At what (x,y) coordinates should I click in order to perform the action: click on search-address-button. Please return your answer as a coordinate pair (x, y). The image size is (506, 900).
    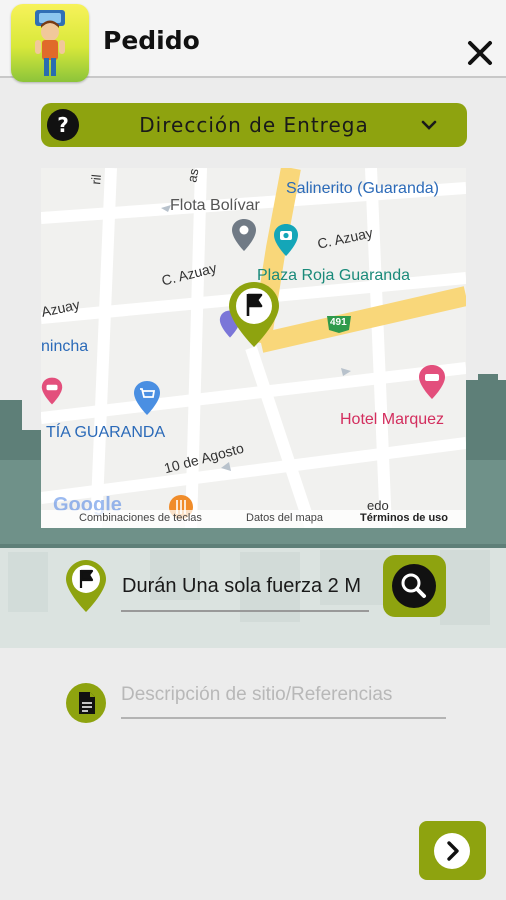
    Looking at the image, I should click on (414, 586).